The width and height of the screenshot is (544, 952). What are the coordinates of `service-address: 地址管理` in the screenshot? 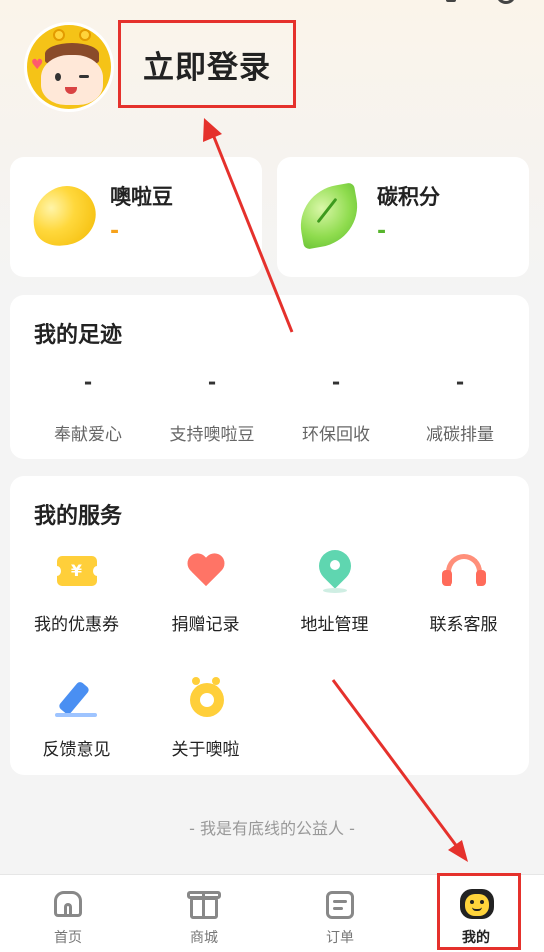 It's located at (334, 609).